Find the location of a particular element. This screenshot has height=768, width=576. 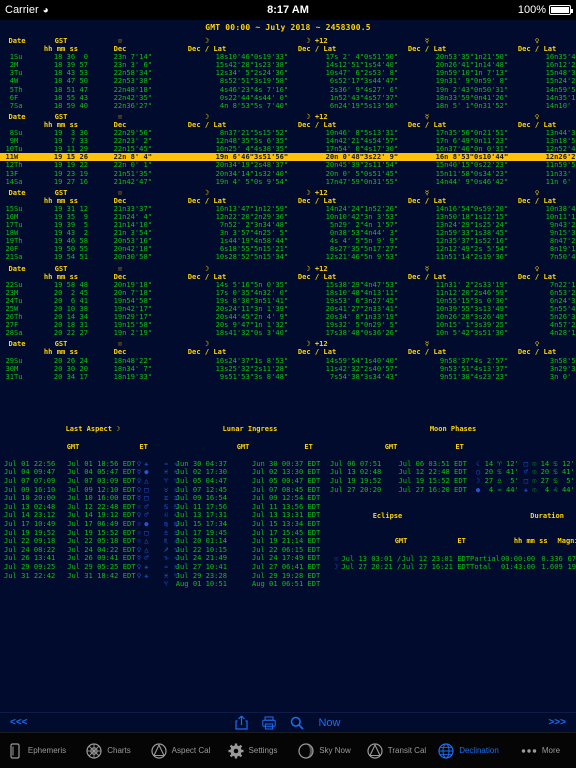

cell-mercury-lat: 0n31'52" is located at coordinates (491, 105).